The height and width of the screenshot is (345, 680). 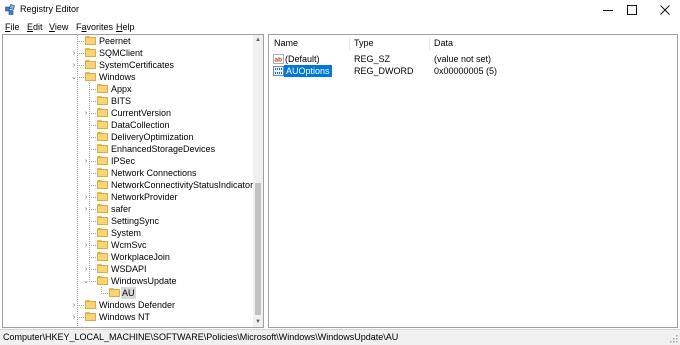 I want to click on tree-item-systemcertificates: › SystemCertificates, so click(x=128, y=65).